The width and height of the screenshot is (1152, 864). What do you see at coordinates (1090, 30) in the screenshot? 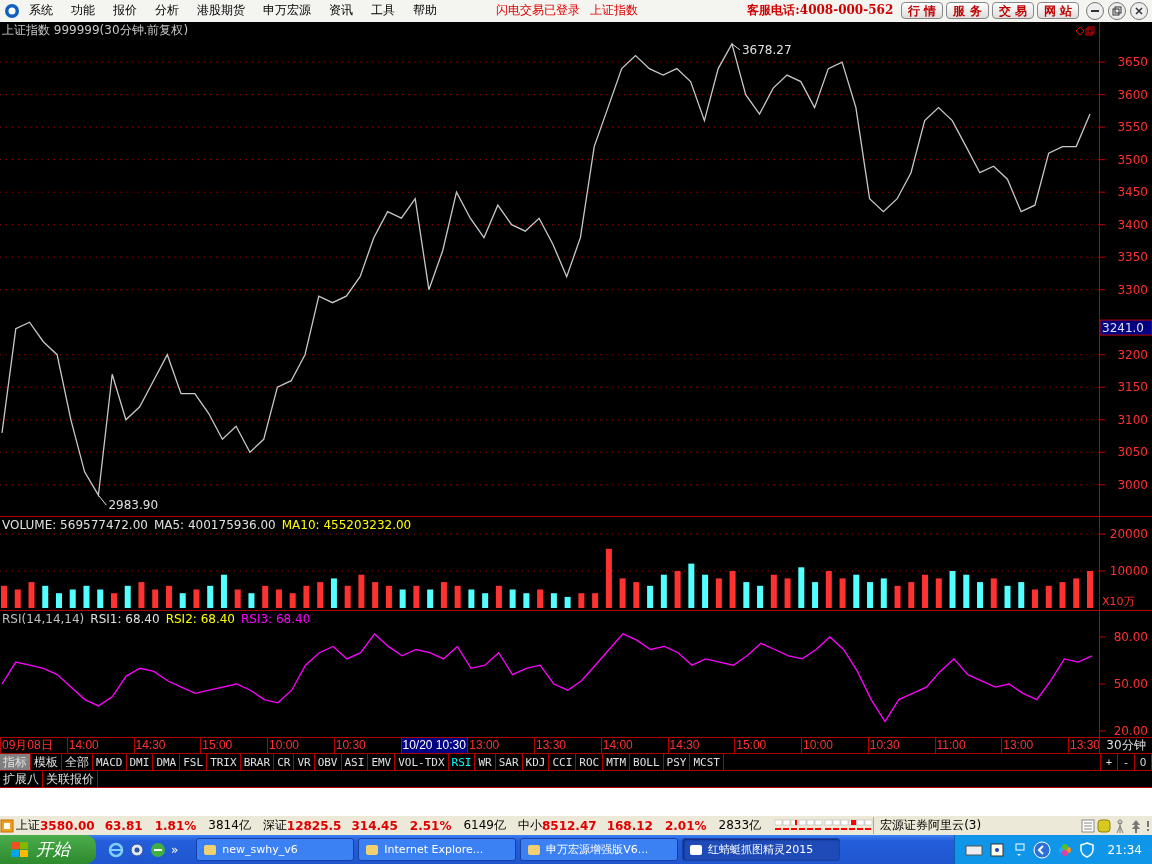
I see `window-icon` at bounding box center [1090, 30].